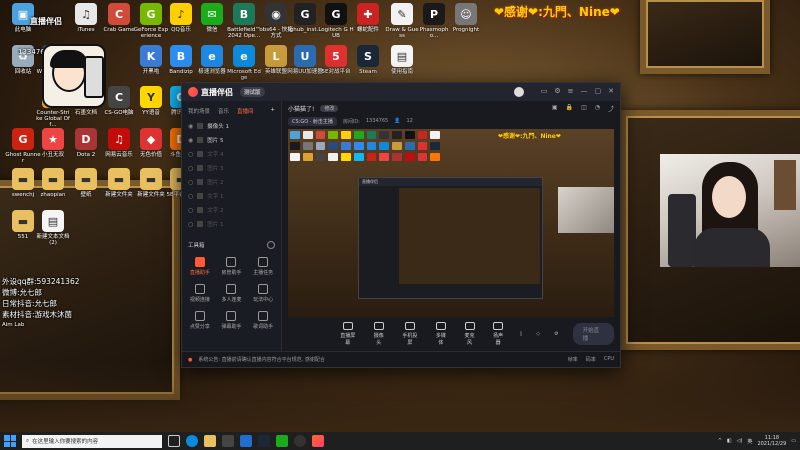 The width and height of the screenshot is (800, 450). What do you see at coordinates (223, 111) in the screenshot?
I see `tab-music: 音乐` at bounding box center [223, 111].